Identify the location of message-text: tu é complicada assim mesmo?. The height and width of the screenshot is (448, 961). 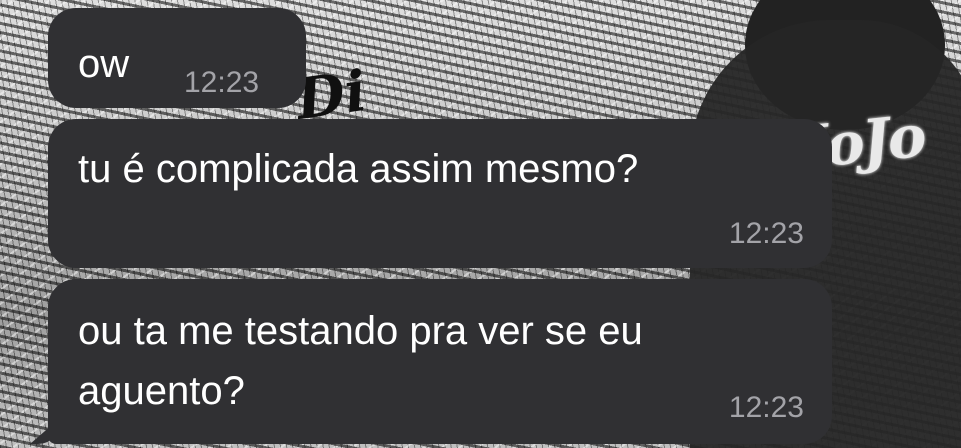
(358, 169).